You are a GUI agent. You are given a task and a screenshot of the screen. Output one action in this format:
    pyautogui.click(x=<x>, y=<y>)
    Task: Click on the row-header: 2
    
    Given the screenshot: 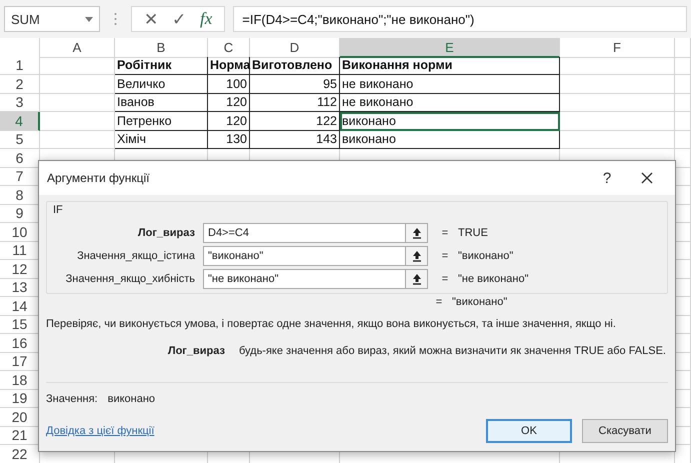 What is the action you would take?
    pyautogui.click(x=20, y=84)
    